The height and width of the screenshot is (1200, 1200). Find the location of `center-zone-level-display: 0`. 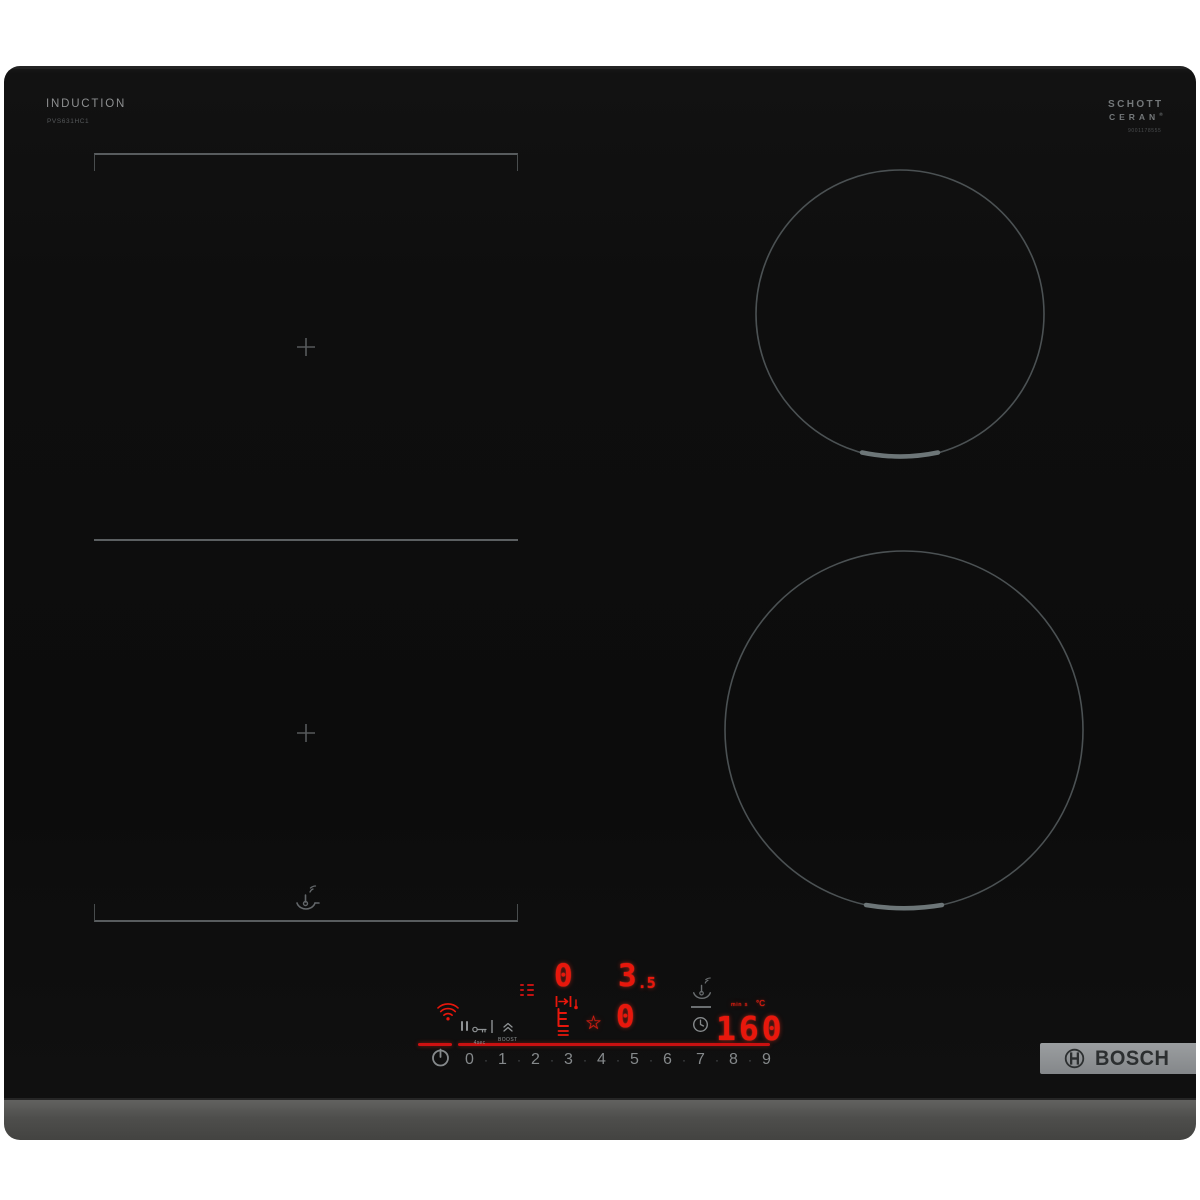

center-zone-level-display: 0 is located at coordinates (625, 1017).